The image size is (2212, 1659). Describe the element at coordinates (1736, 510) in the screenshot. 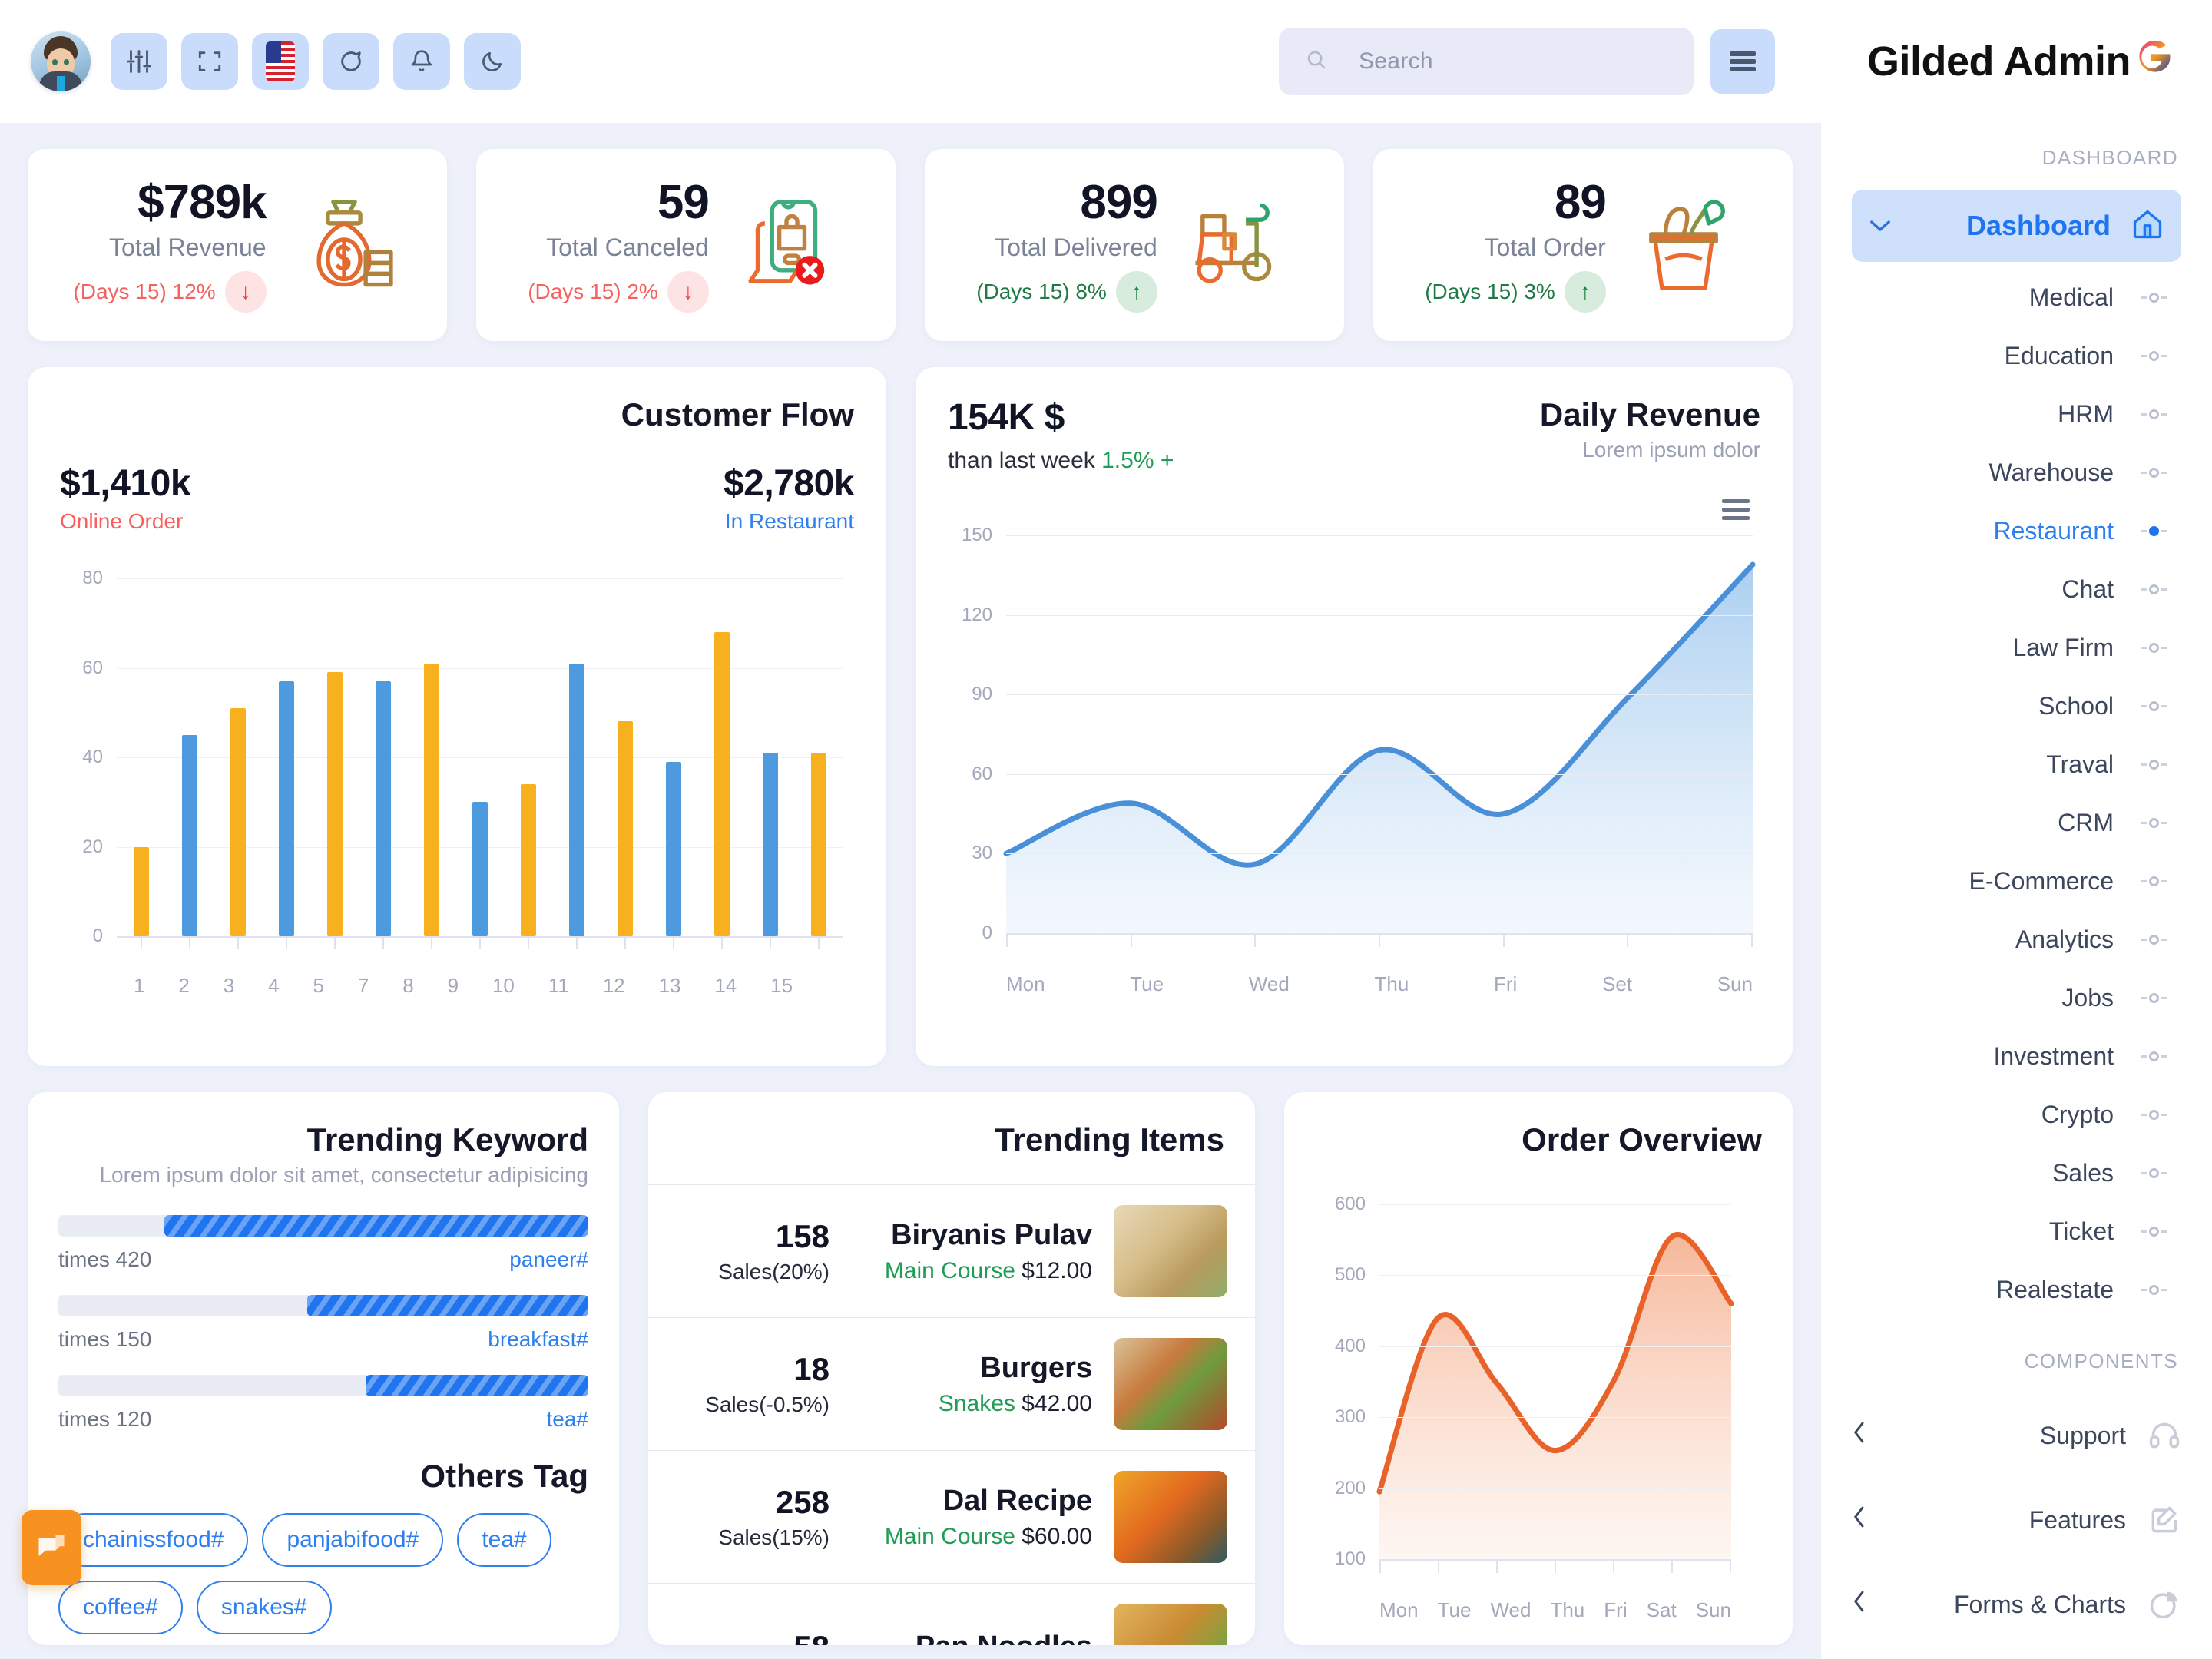

I see `hamburger-menu-icon` at that location.